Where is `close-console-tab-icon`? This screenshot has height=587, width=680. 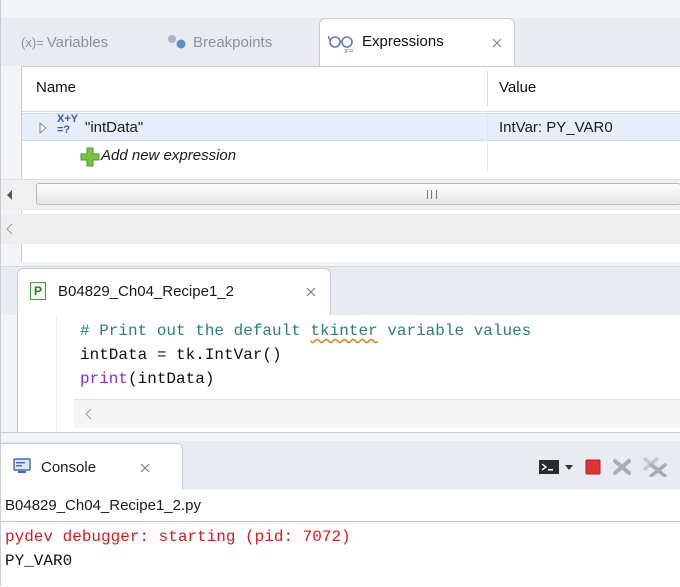
close-console-tab-icon is located at coordinates (145, 468).